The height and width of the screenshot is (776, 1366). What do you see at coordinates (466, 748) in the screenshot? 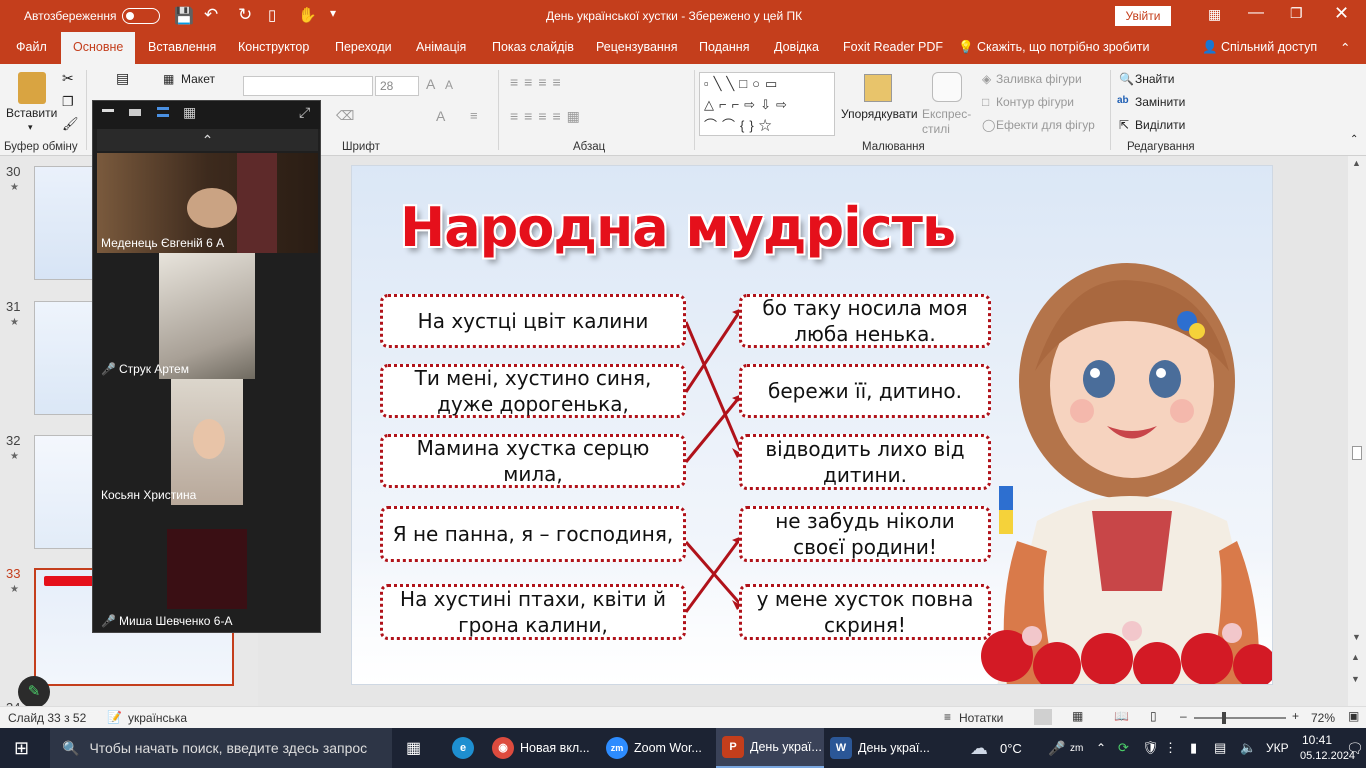
I see `edge-icon: e` at bounding box center [466, 748].